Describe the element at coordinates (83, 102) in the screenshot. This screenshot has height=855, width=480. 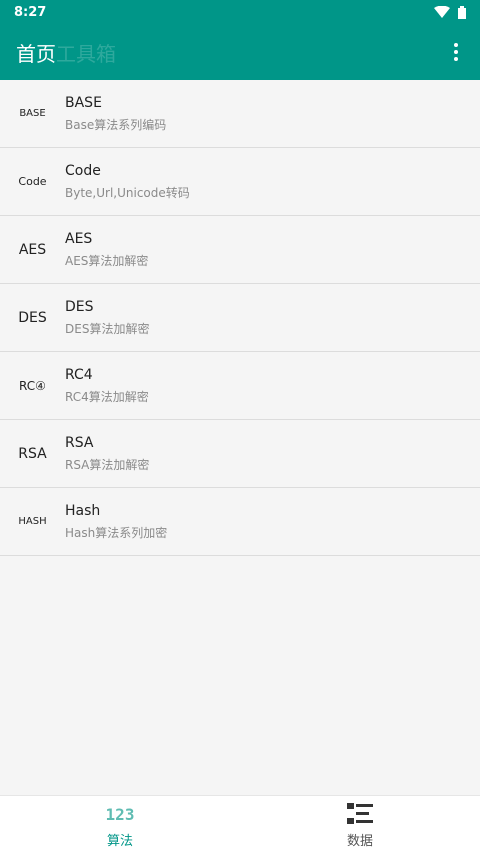
I see `list-item-title: BASE` at that location.